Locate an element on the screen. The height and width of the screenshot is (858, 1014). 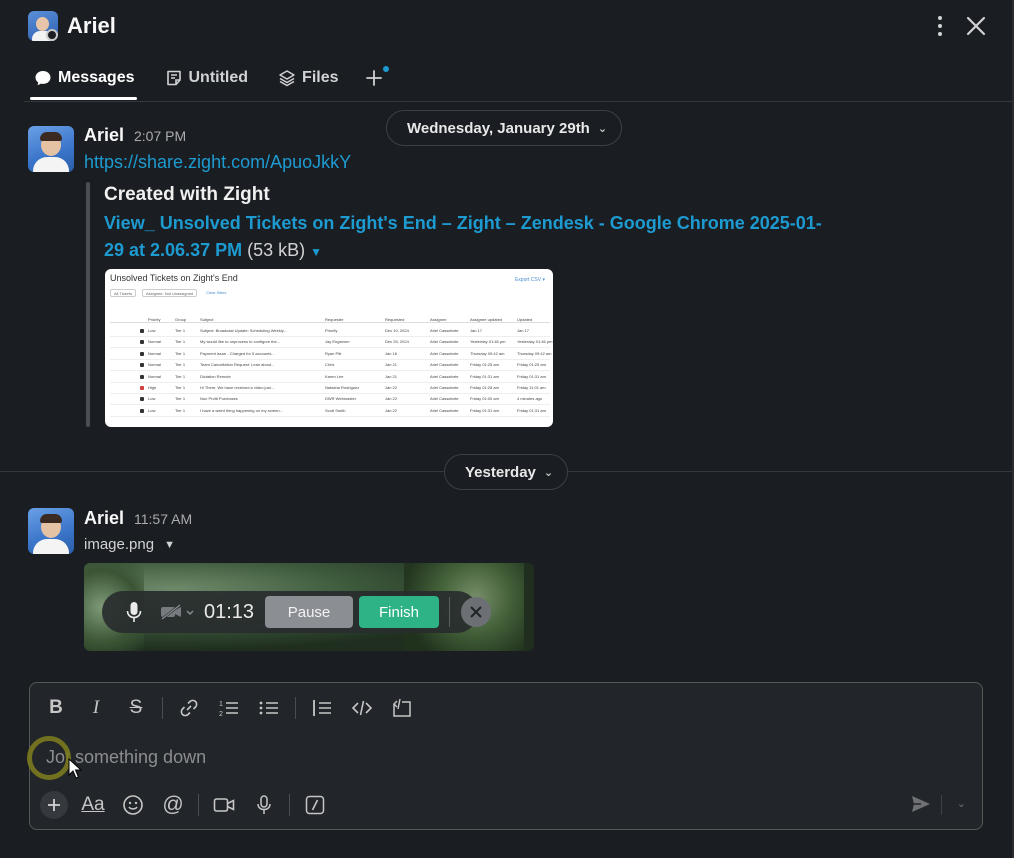
table-cell: Natasha Rodriguez is located at coordinates (342, 387).